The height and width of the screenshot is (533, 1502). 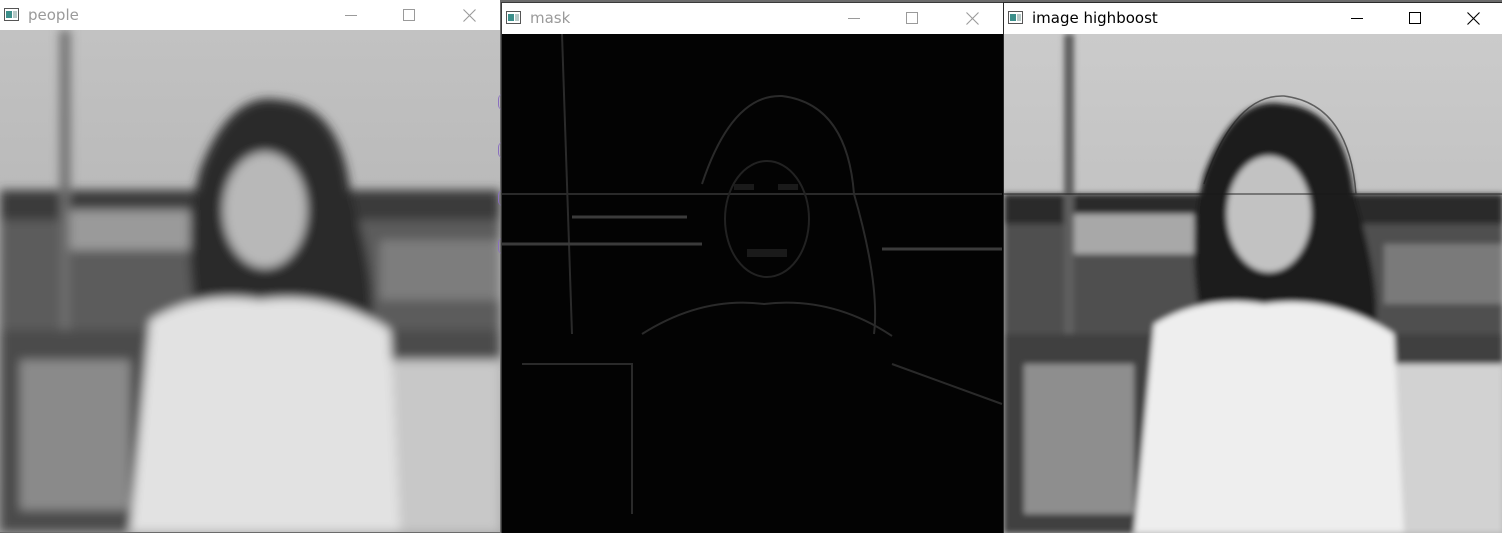 What do you see at coordinates (53, 15) in the screenshot?
I see `window-title: people` at bounding box center [53, 15].